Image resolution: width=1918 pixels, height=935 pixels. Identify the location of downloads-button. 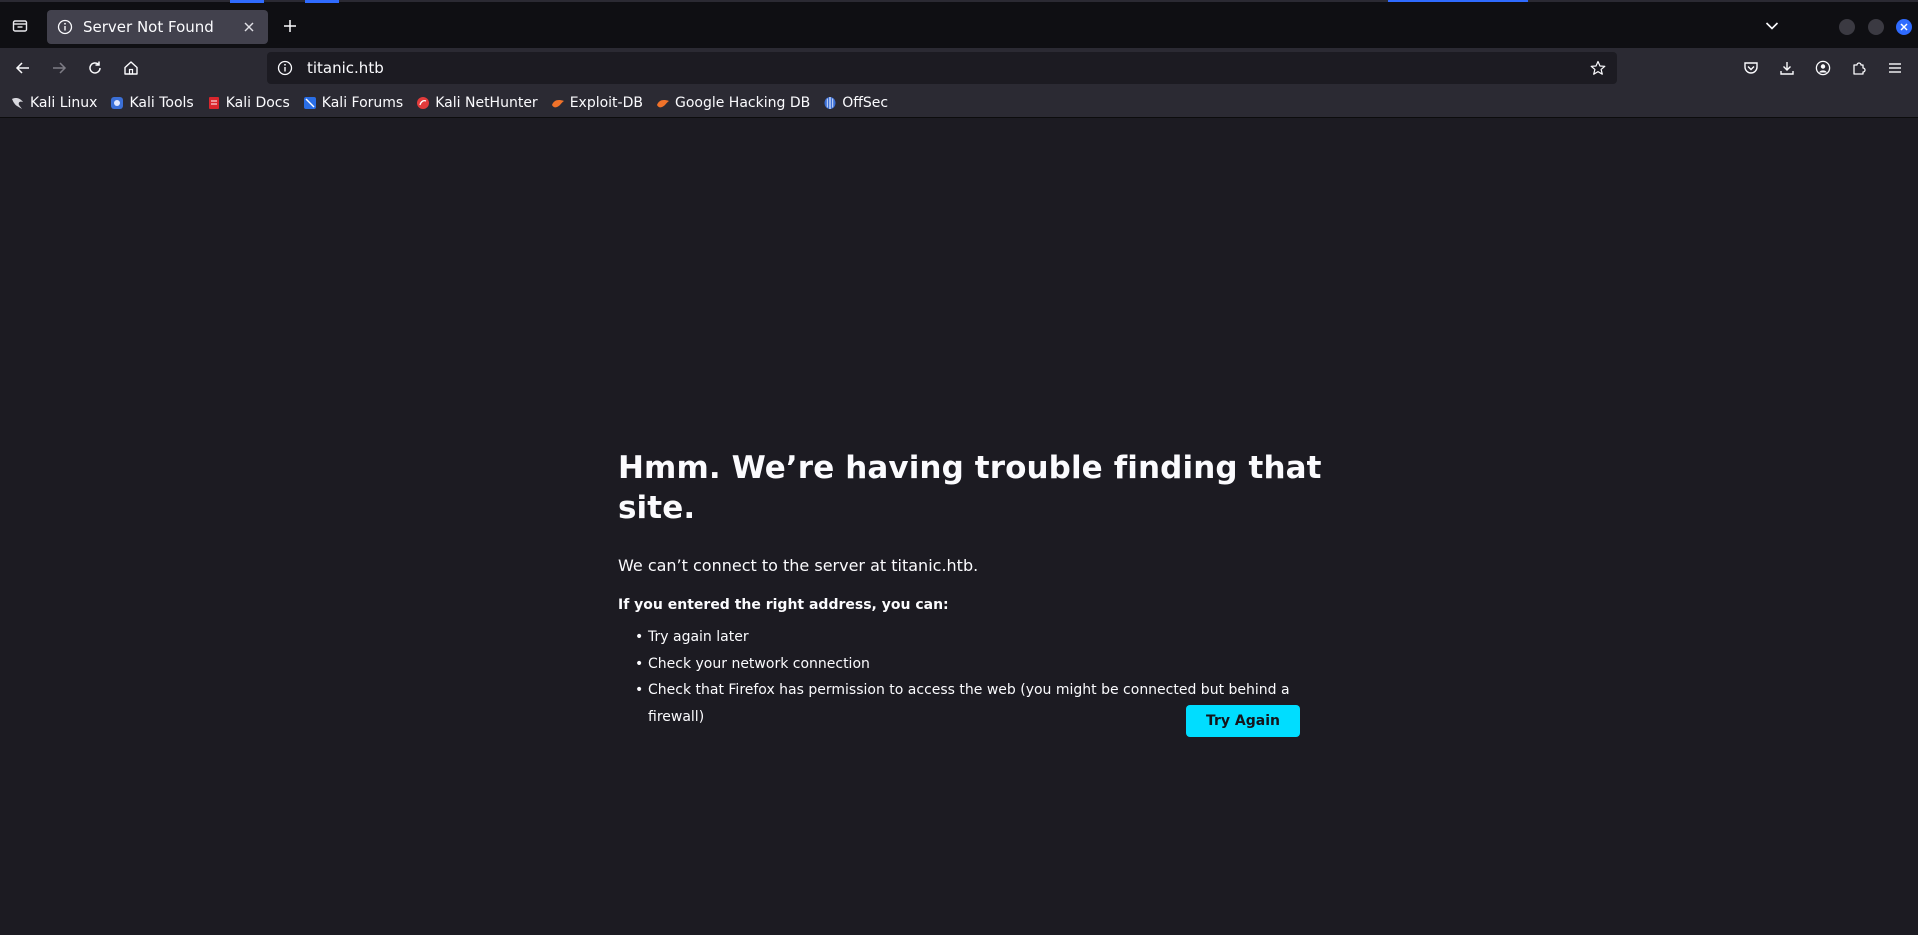
(1787, 68).